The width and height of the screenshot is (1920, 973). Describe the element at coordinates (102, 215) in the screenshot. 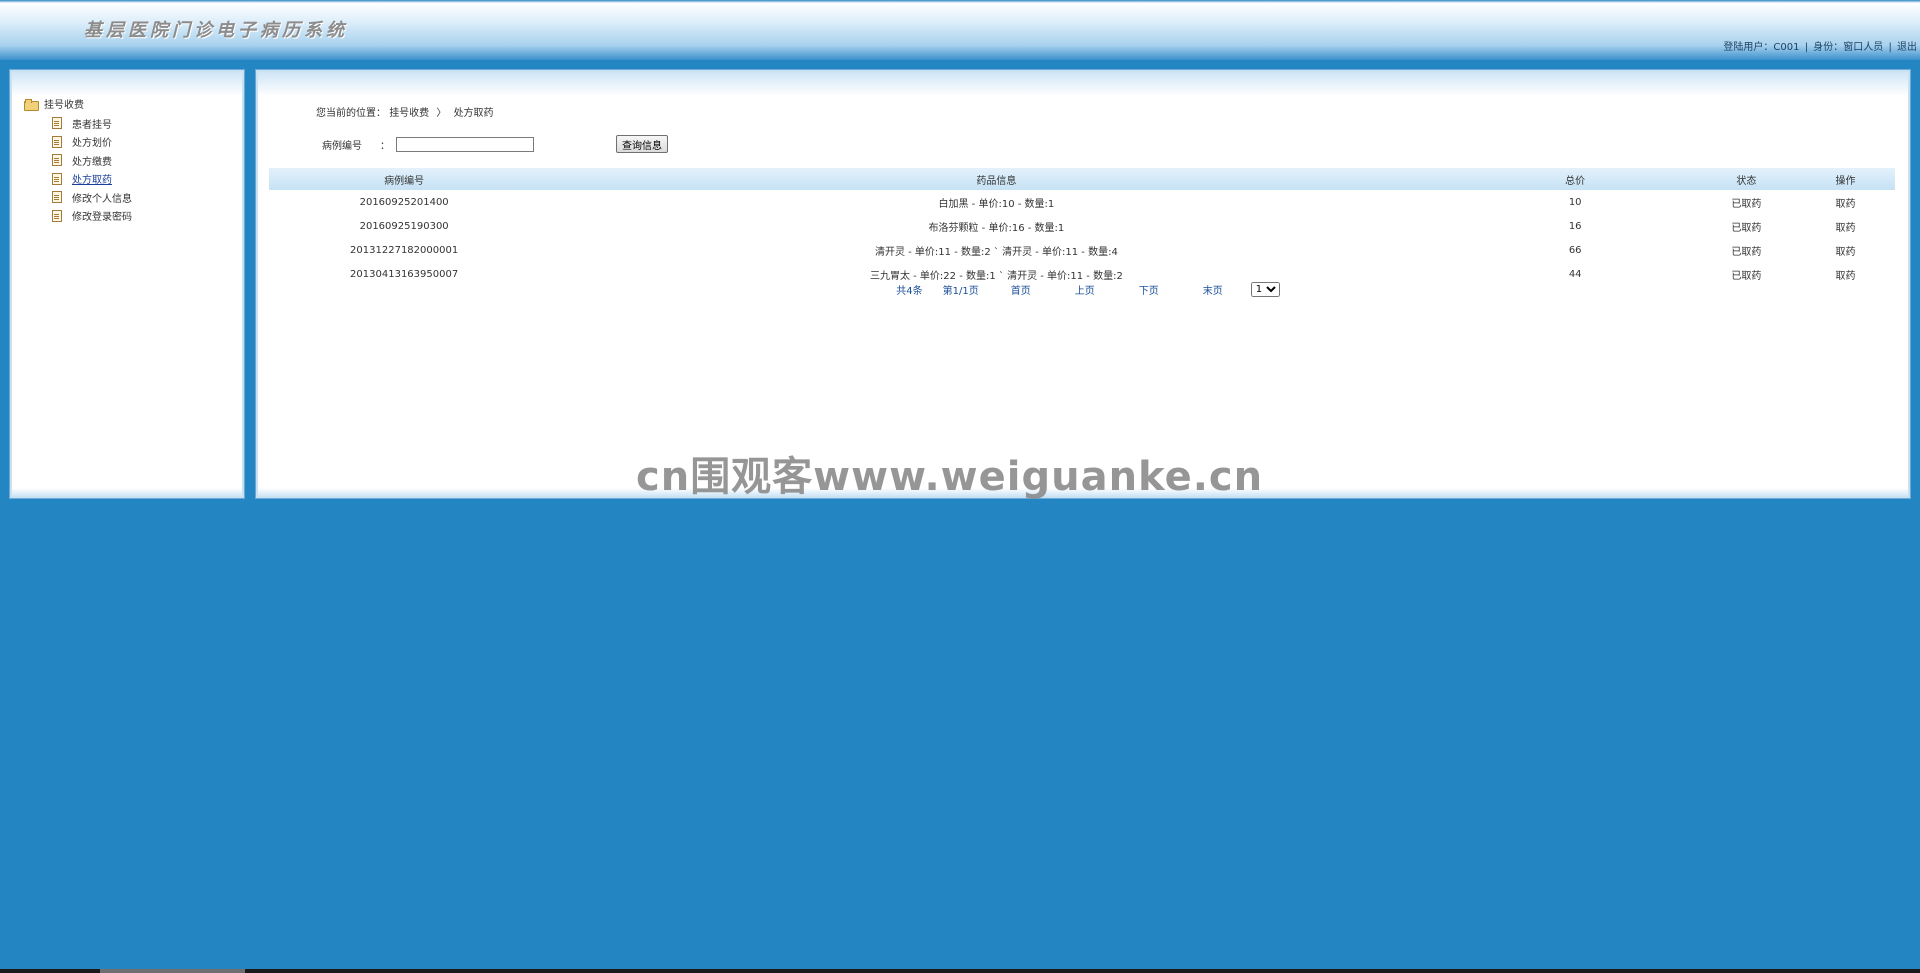

I see `sidebar-item-label: 修改登录密码` at that location.